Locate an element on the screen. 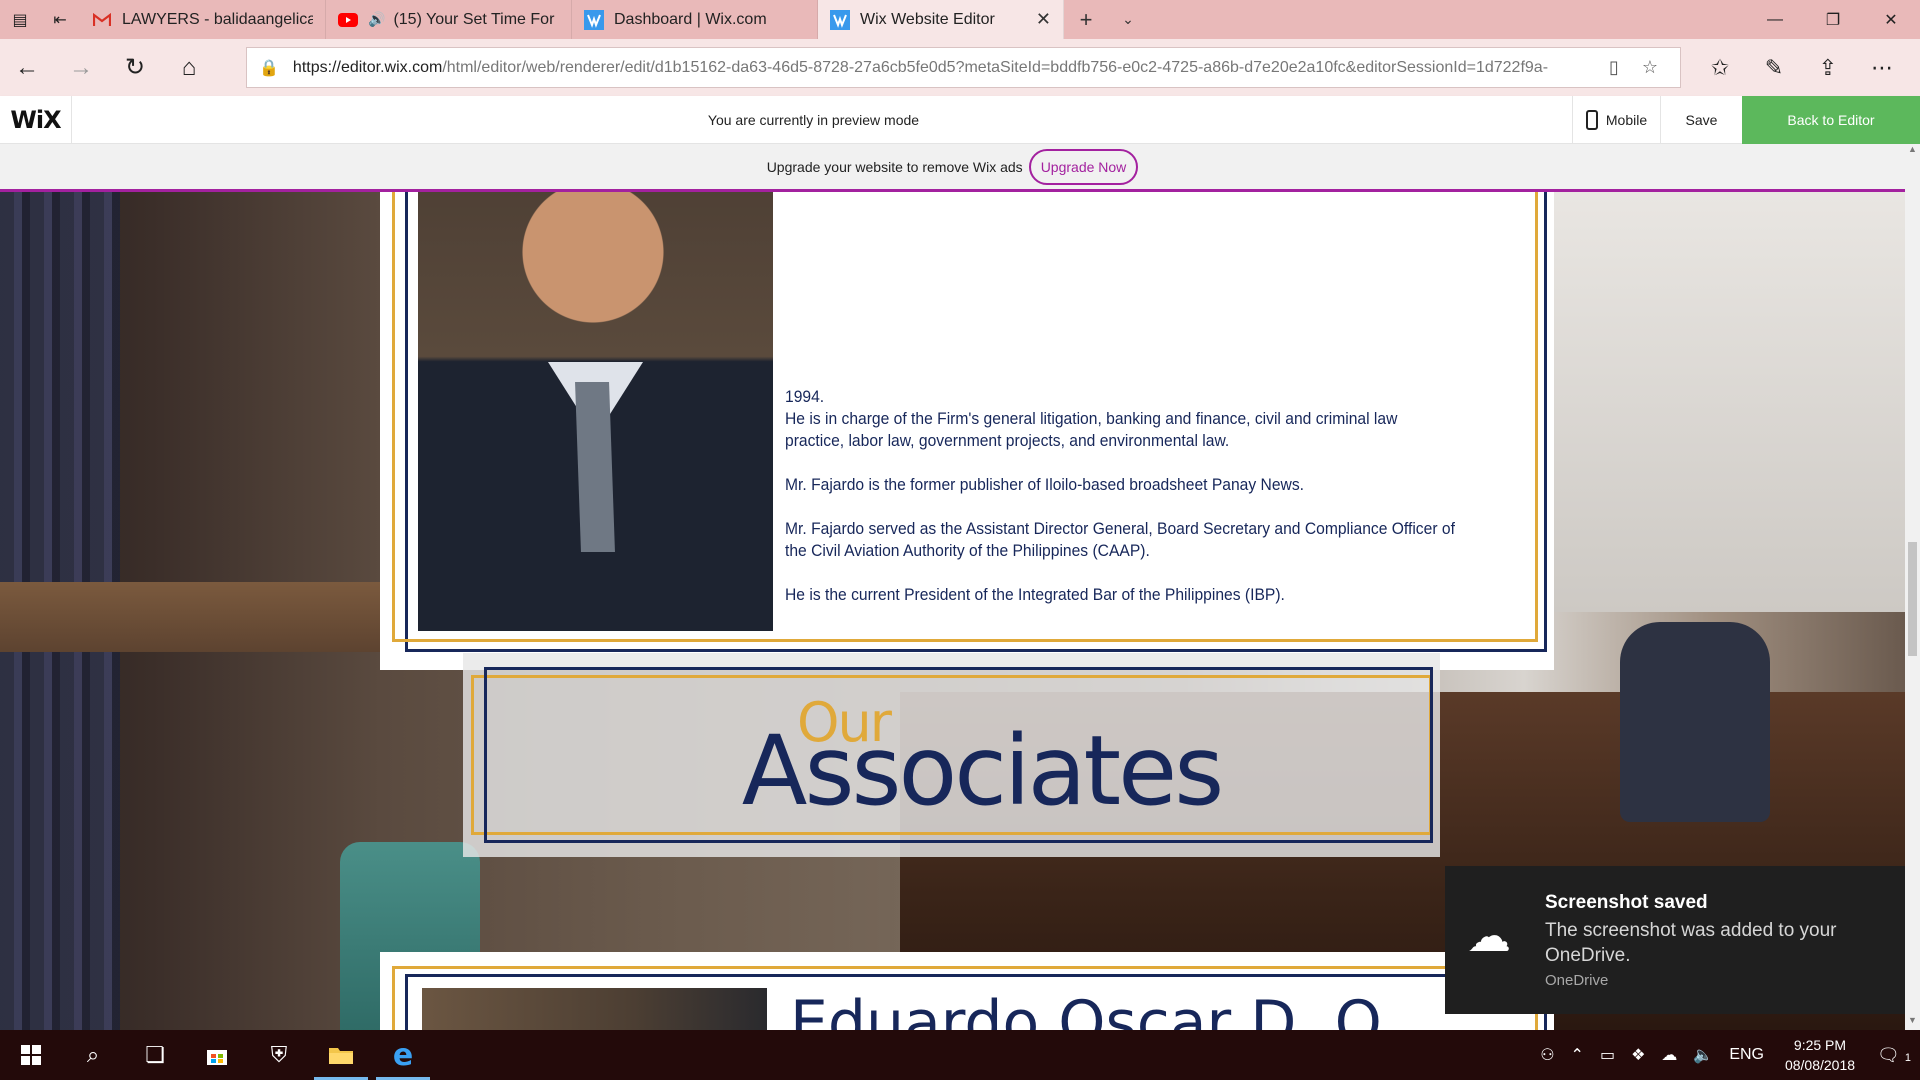  save-button: Save is located at coordinates (1701, 119).